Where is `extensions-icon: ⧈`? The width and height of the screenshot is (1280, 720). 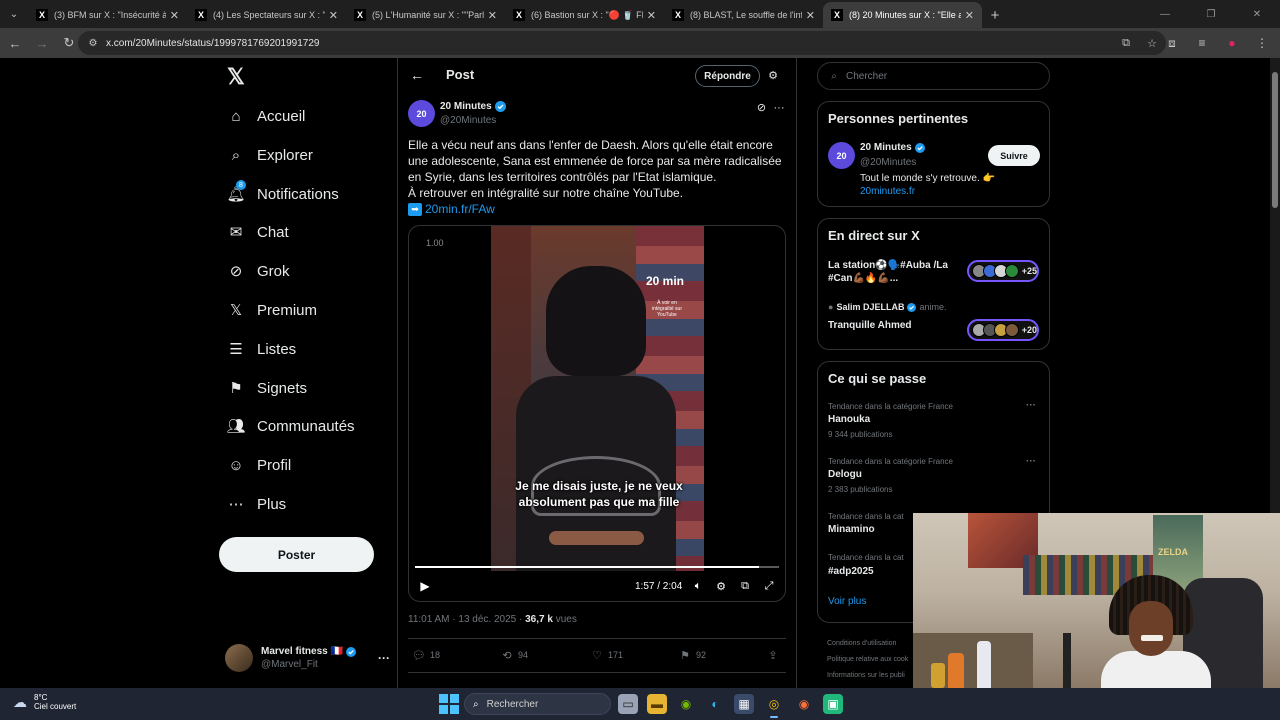
extensions-icon: ⧈ is located at coordinates (1172, 43).